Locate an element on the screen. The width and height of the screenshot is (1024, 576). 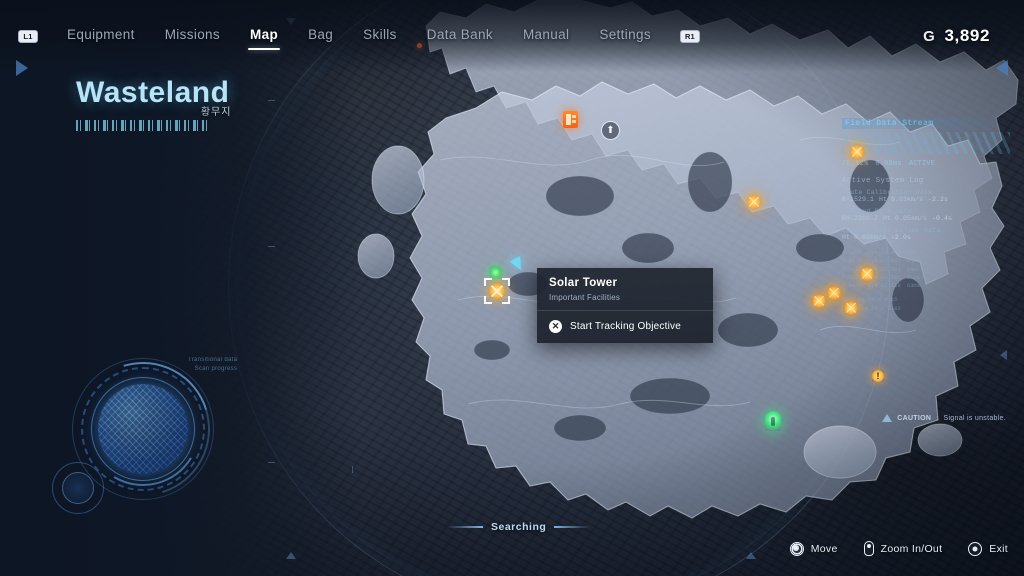
start-tracking-objective-button: ✕ Start Tracking Objective is located at coordinates (625, 327).